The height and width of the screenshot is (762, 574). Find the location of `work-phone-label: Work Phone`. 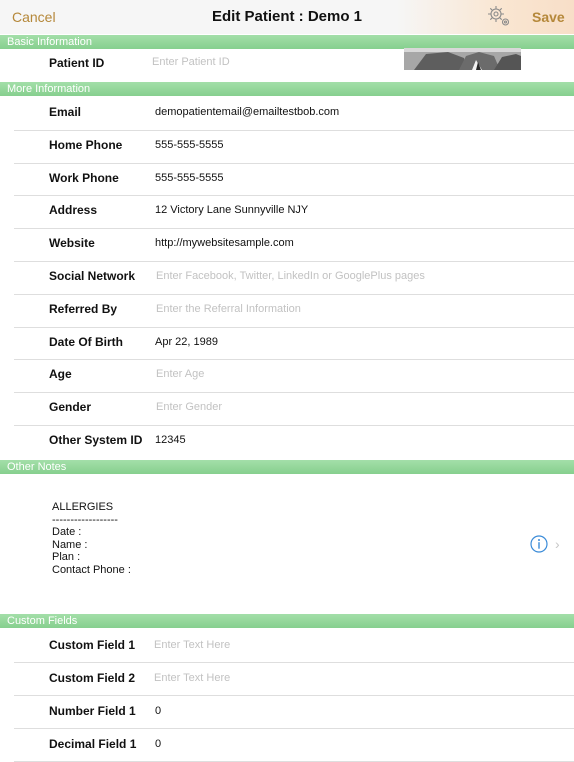

work-phone-label: Work Phone is located at coordinates (84, 177).